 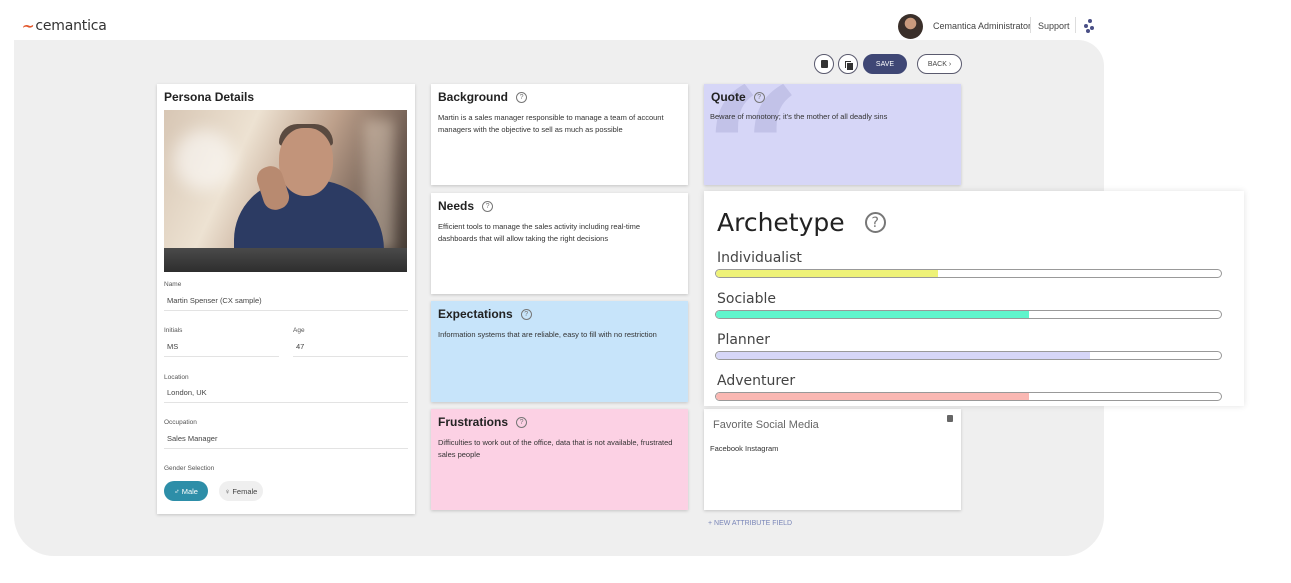 What do you see at coordinates (728, 97) in the screenshot?
I see `quote-title-text: Quote` at bounding box center [728, 97].